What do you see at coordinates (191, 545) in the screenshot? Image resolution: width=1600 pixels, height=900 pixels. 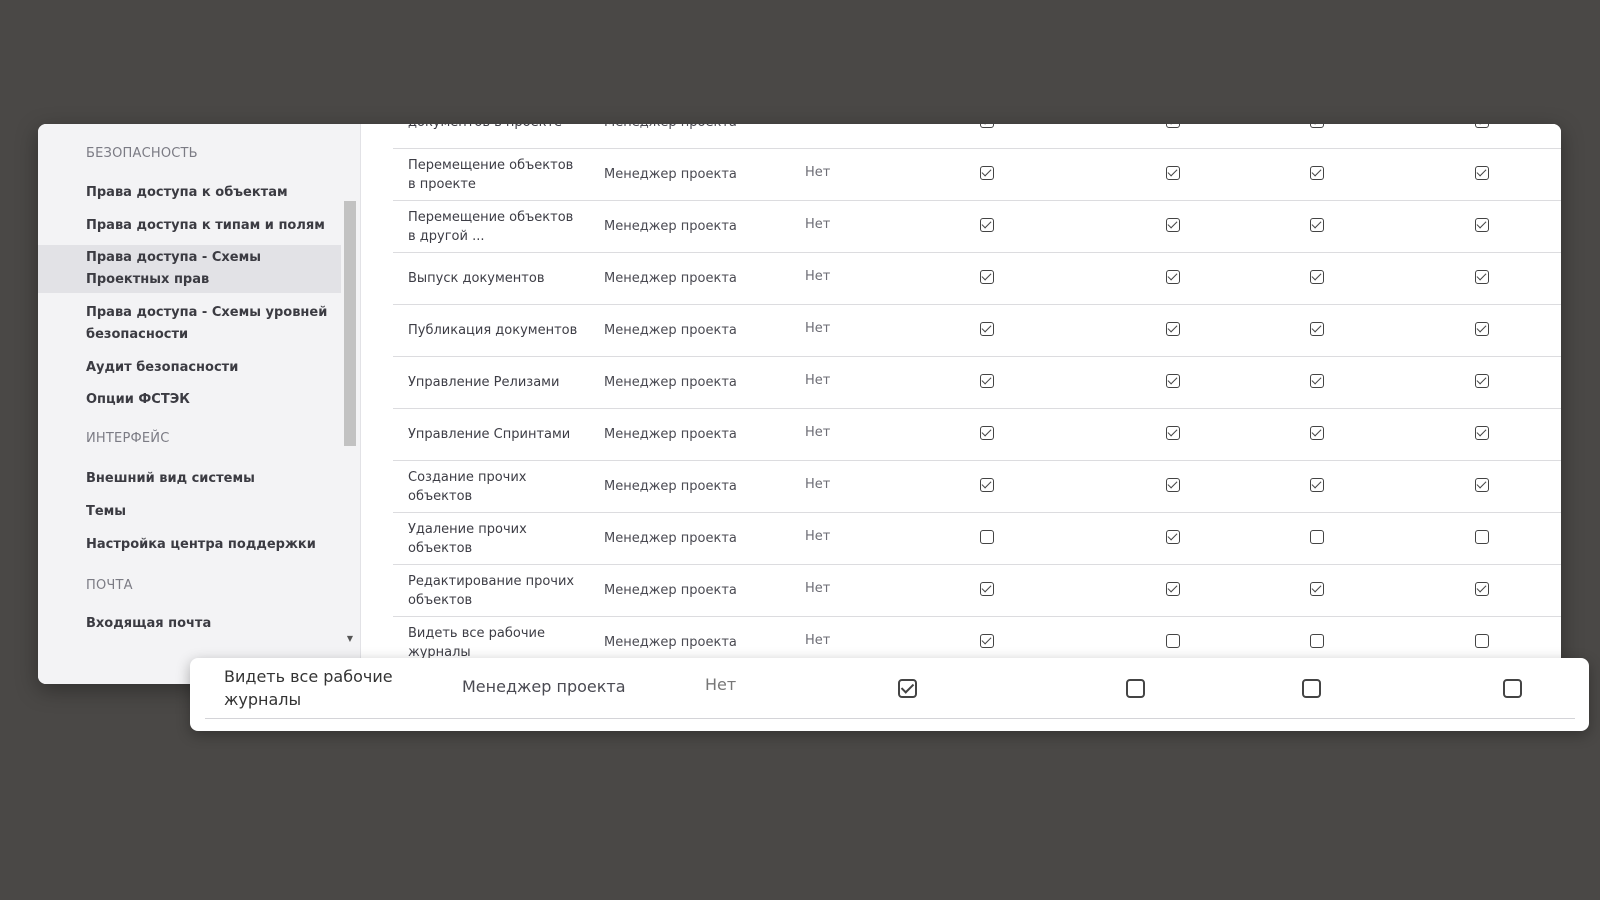 I see `sidebar-item-support-center-settings: Настройка центра поддержки` at bounding box center [191, 545].